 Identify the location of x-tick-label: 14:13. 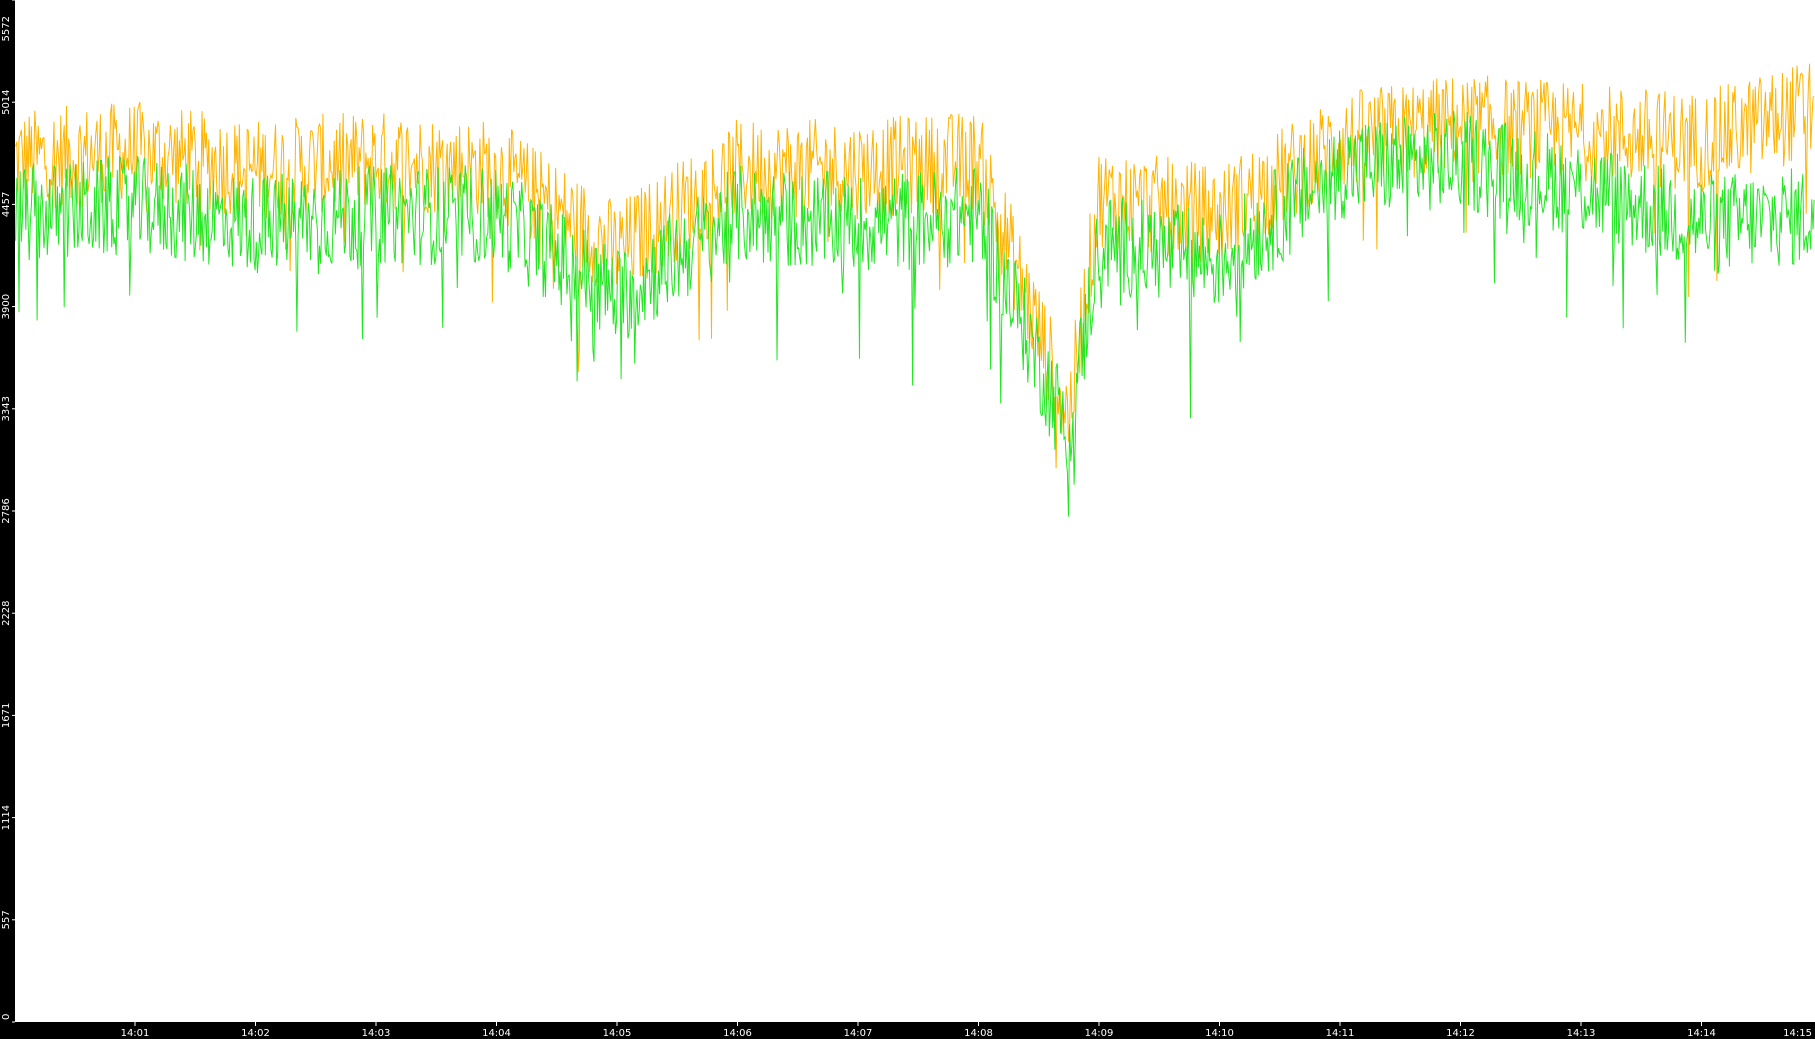
(1581, 1033).